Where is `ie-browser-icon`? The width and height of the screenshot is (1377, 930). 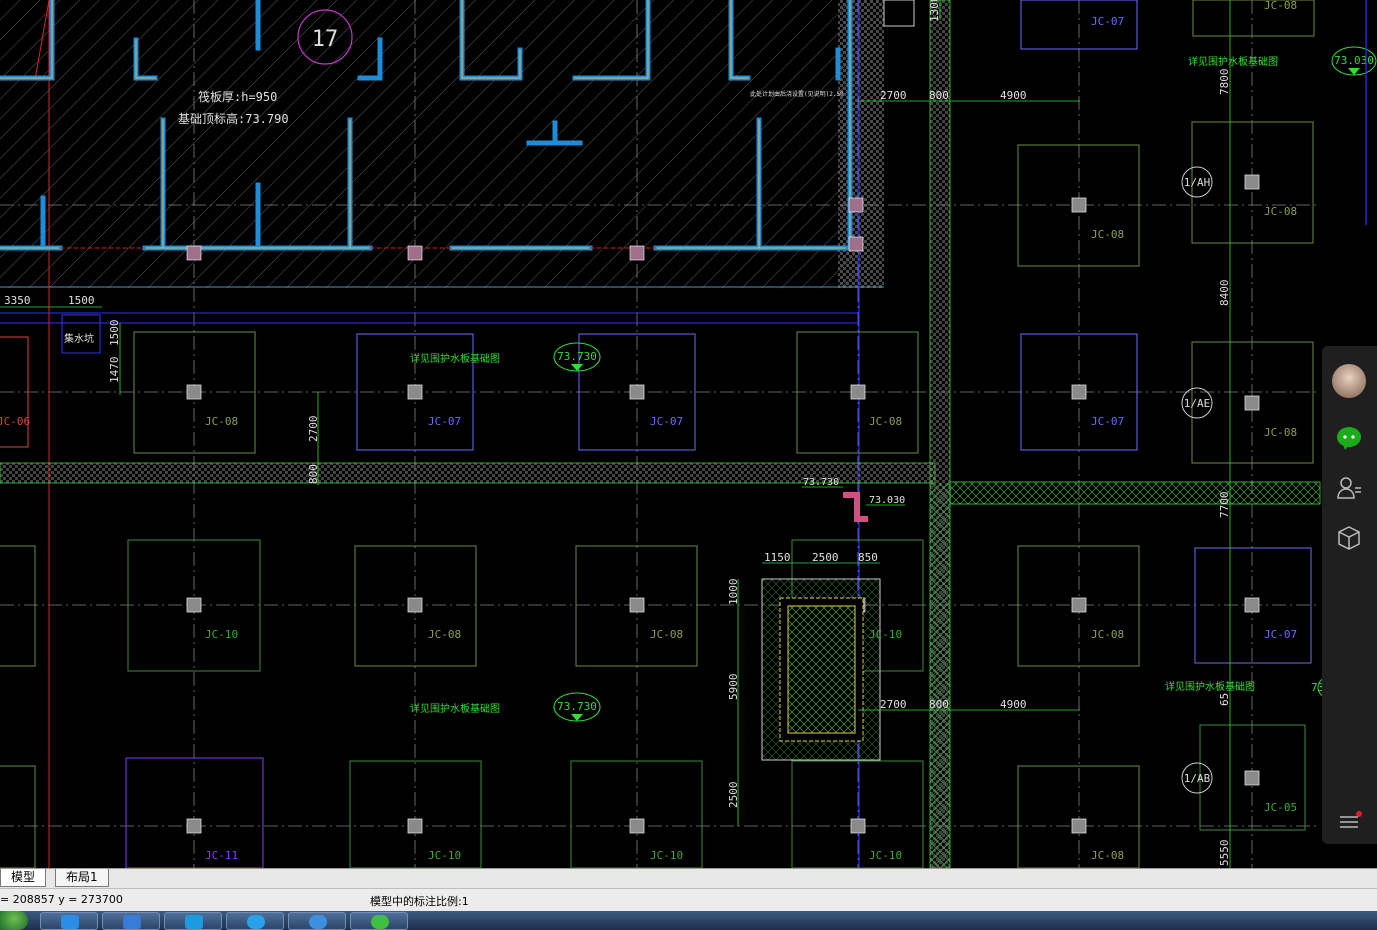
ie-browser-icon is located at coordinates (318, 922).